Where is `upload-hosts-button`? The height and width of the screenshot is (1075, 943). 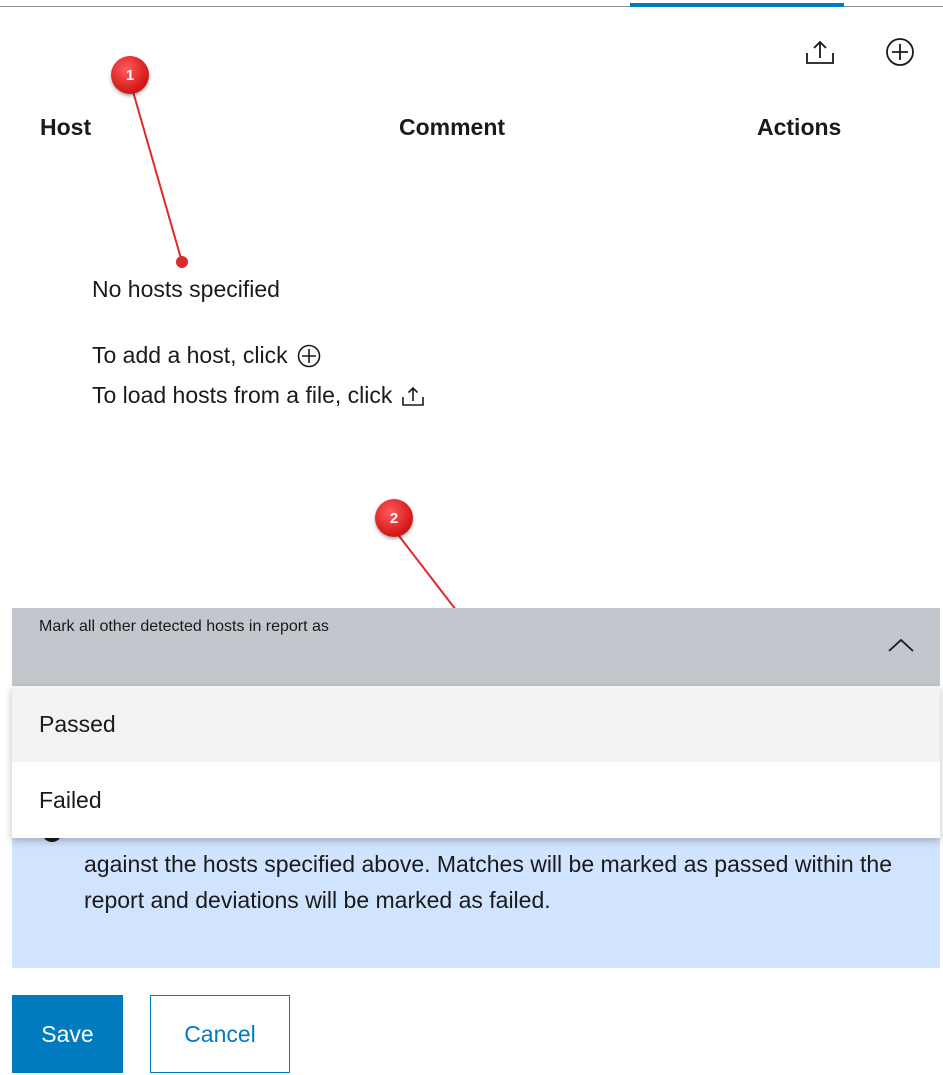
upload-hosts-button is located at coordinates (820, 52).